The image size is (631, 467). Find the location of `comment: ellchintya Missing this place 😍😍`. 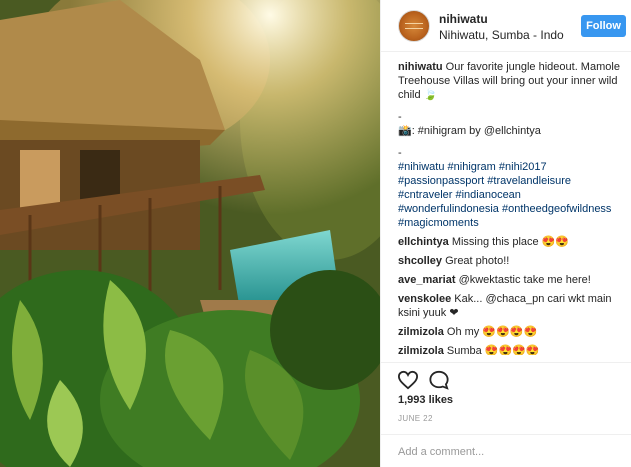

comment: ellchintya Missing this place 😍😍 is located at coordinates (510, 242).